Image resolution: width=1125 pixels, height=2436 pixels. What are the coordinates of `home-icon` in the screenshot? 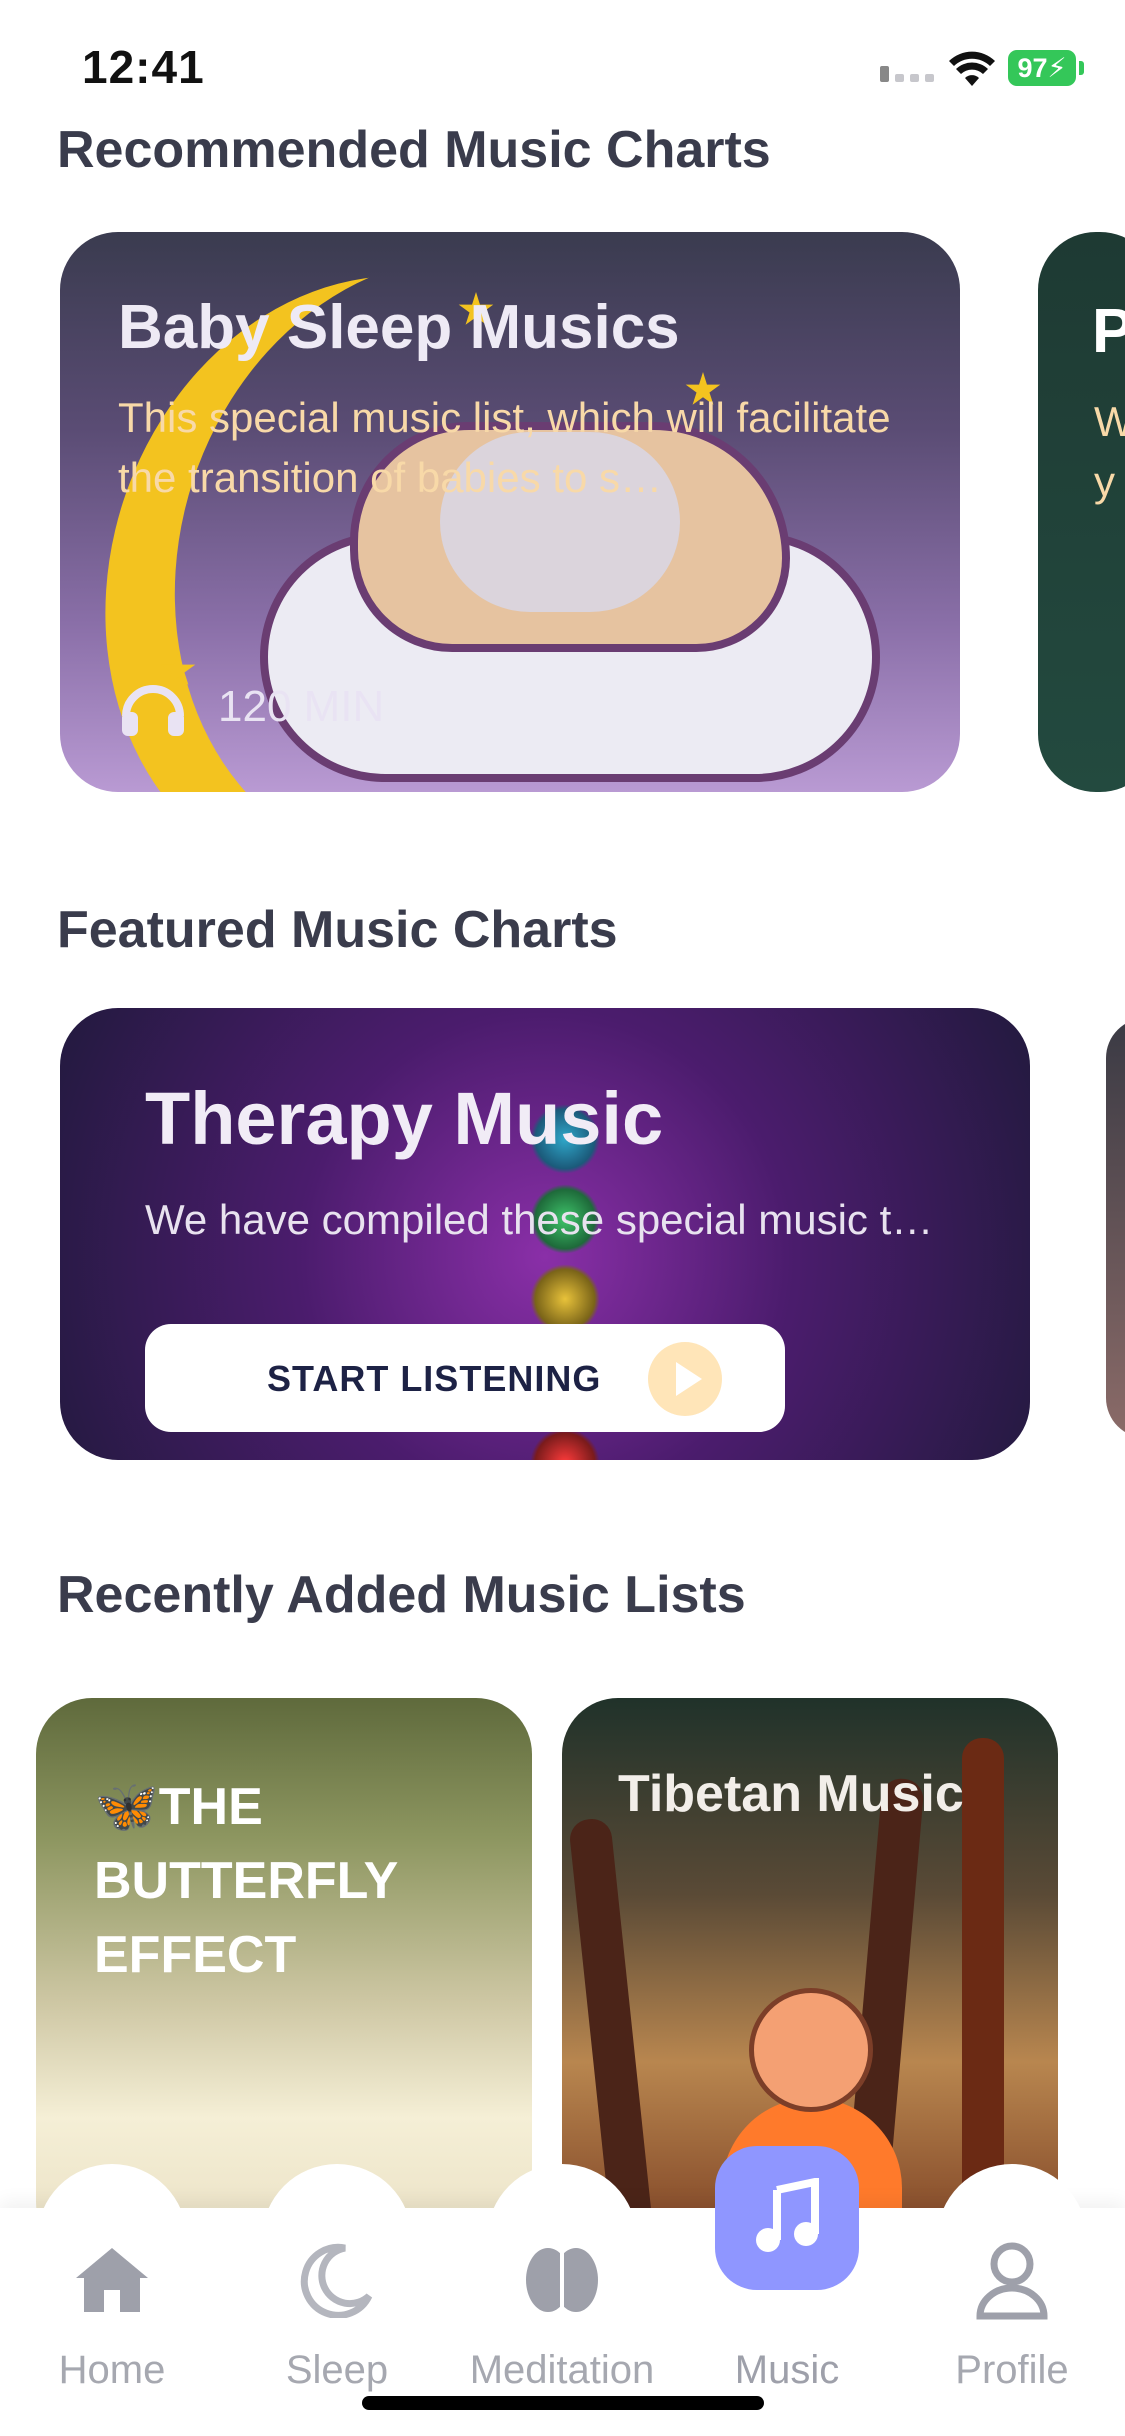 It's located at (112, 2280).